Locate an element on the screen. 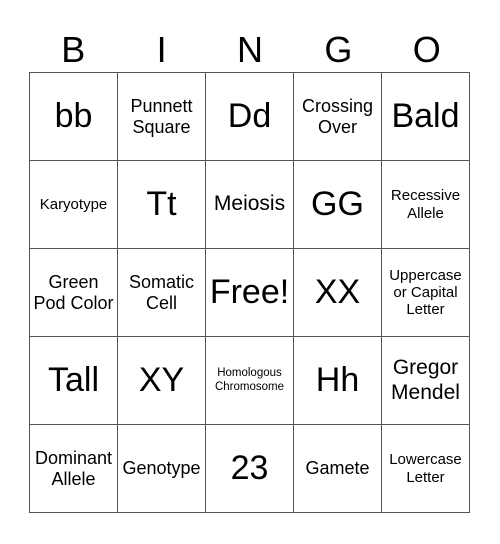  bingo-cell: Bald is located at coordinates (426, 117).